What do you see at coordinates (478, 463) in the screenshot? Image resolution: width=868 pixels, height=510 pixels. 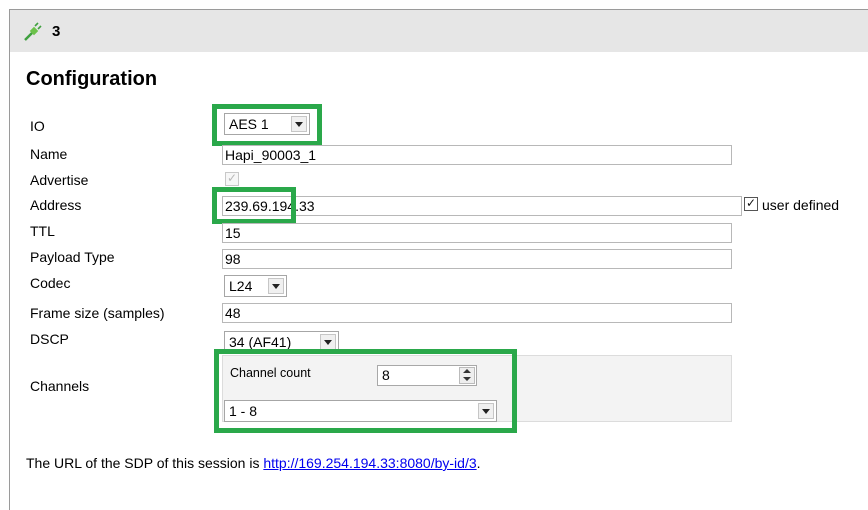 I see `sdp-url-suffix: .` at bounding box center [478, 463].